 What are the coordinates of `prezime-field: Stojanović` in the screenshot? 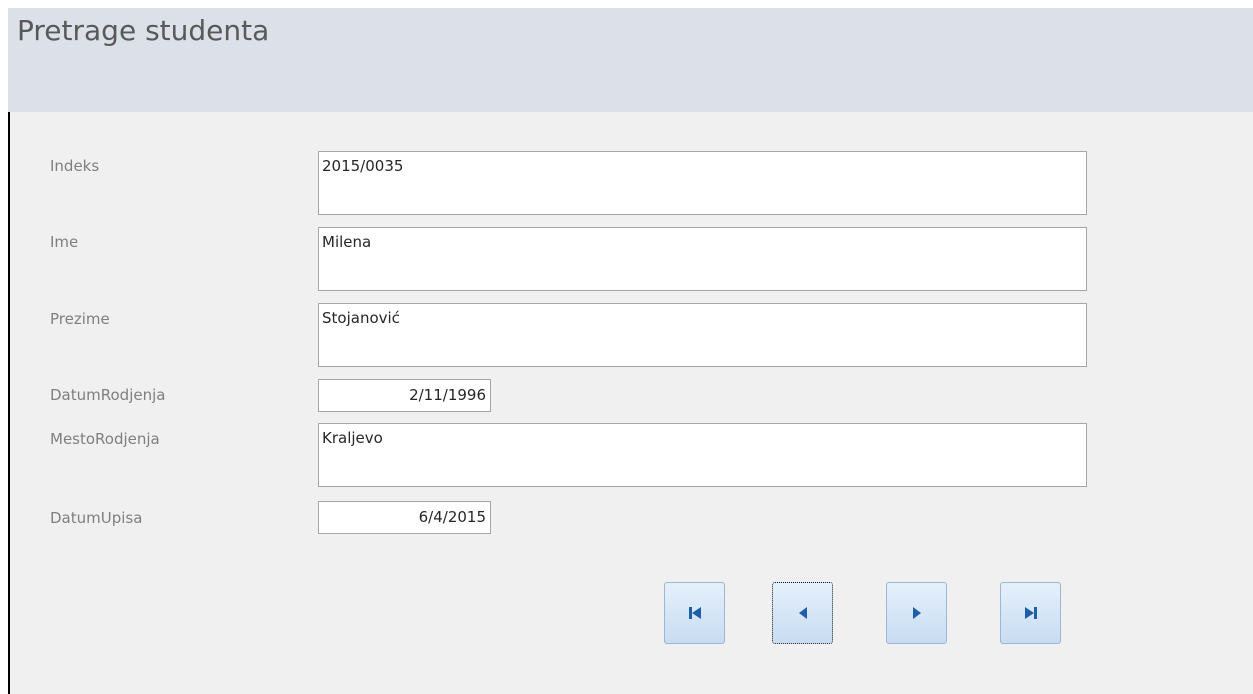 It's located at (702, 335).